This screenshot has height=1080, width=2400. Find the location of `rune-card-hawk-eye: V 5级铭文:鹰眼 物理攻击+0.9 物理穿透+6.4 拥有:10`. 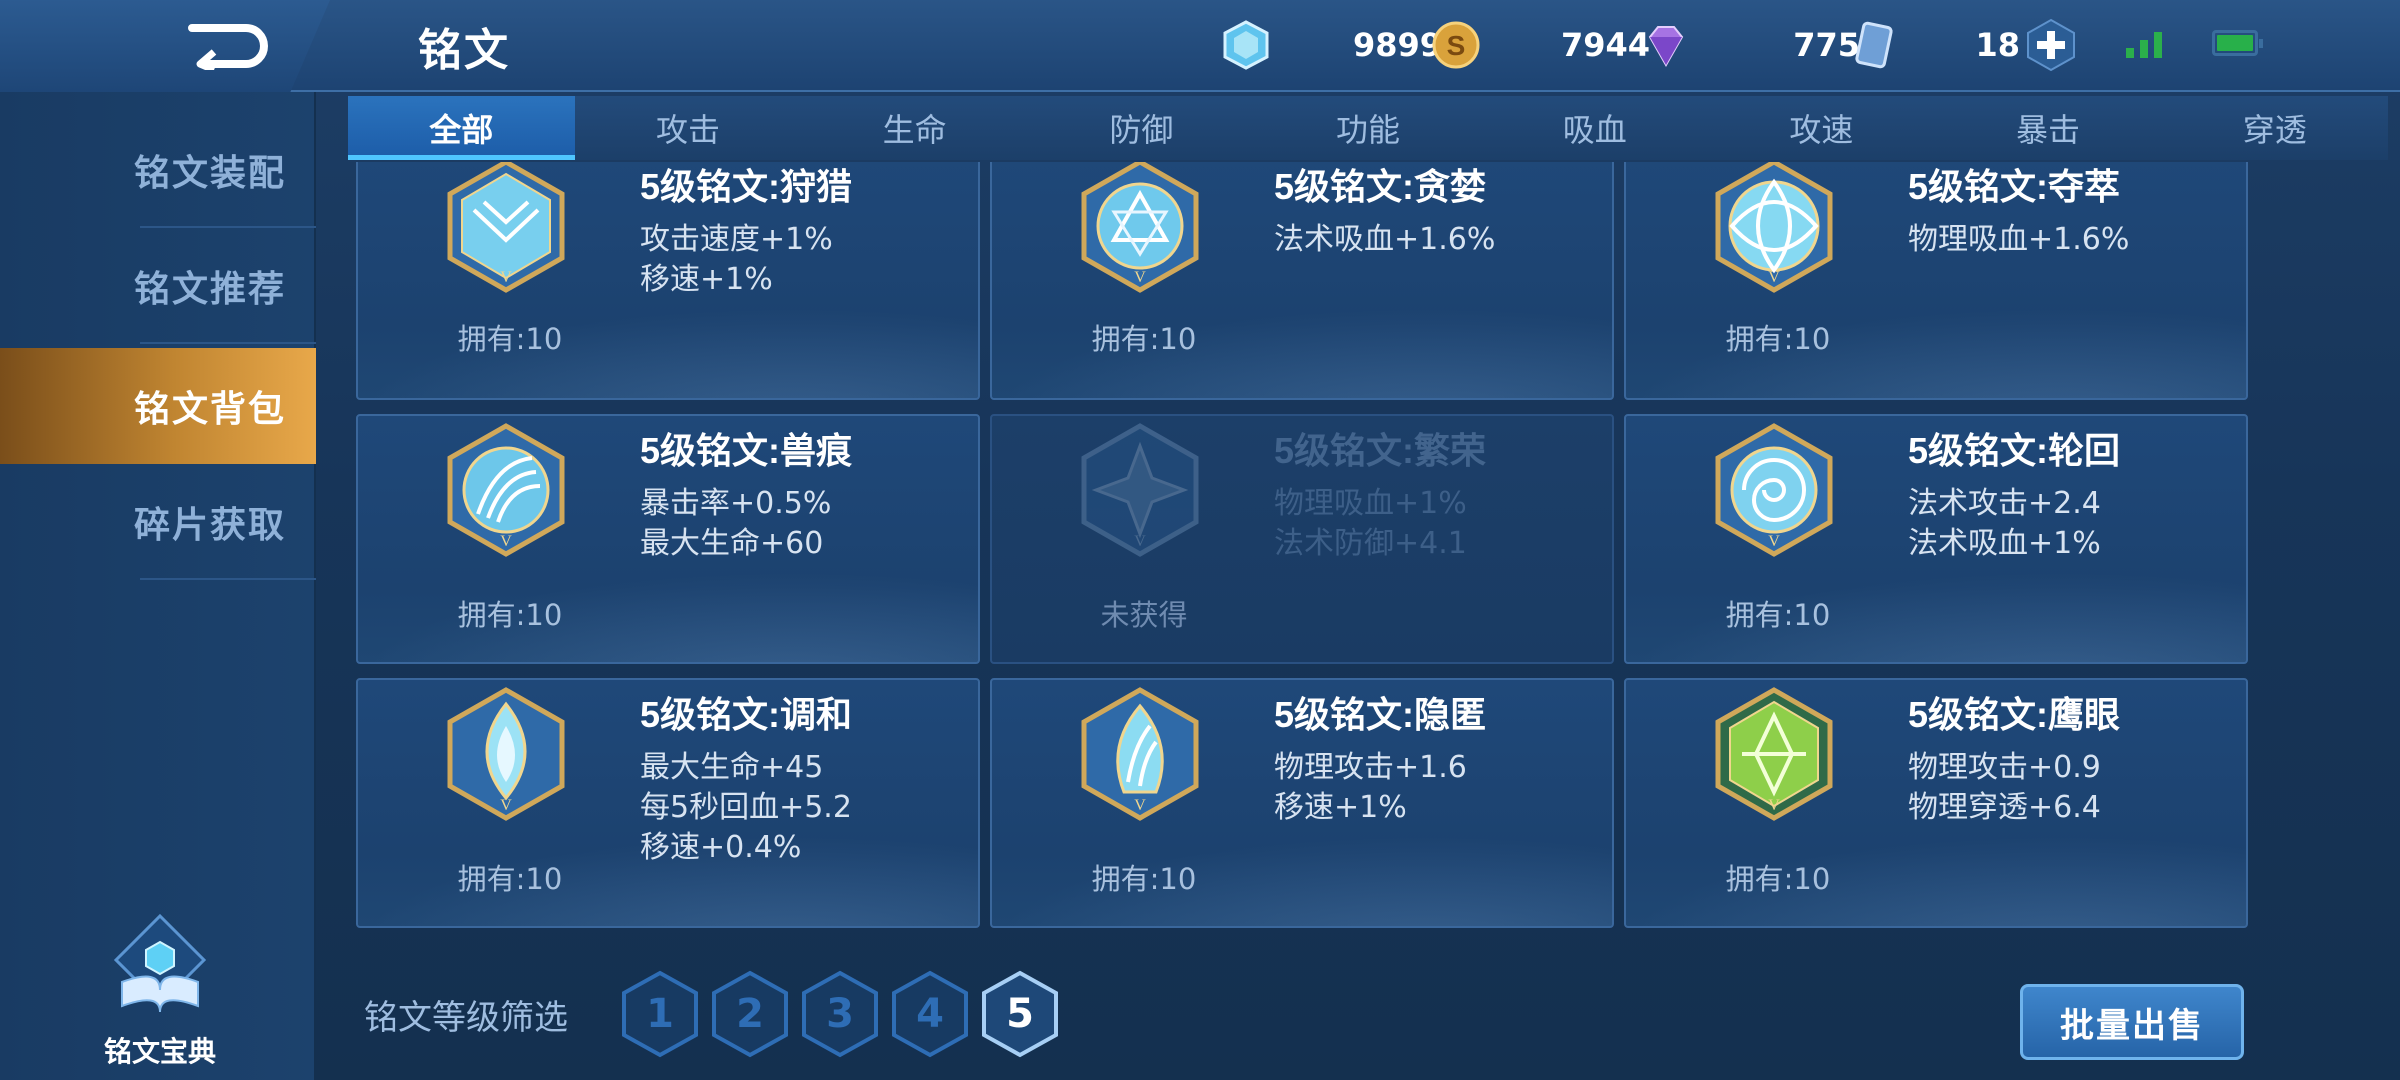

rune-card-hawk-eye: V 5级铭文:鹰眼 物理攻击+0.9 物理穿透+6.4 拥有:10 is located at coordinates (1936, 803).